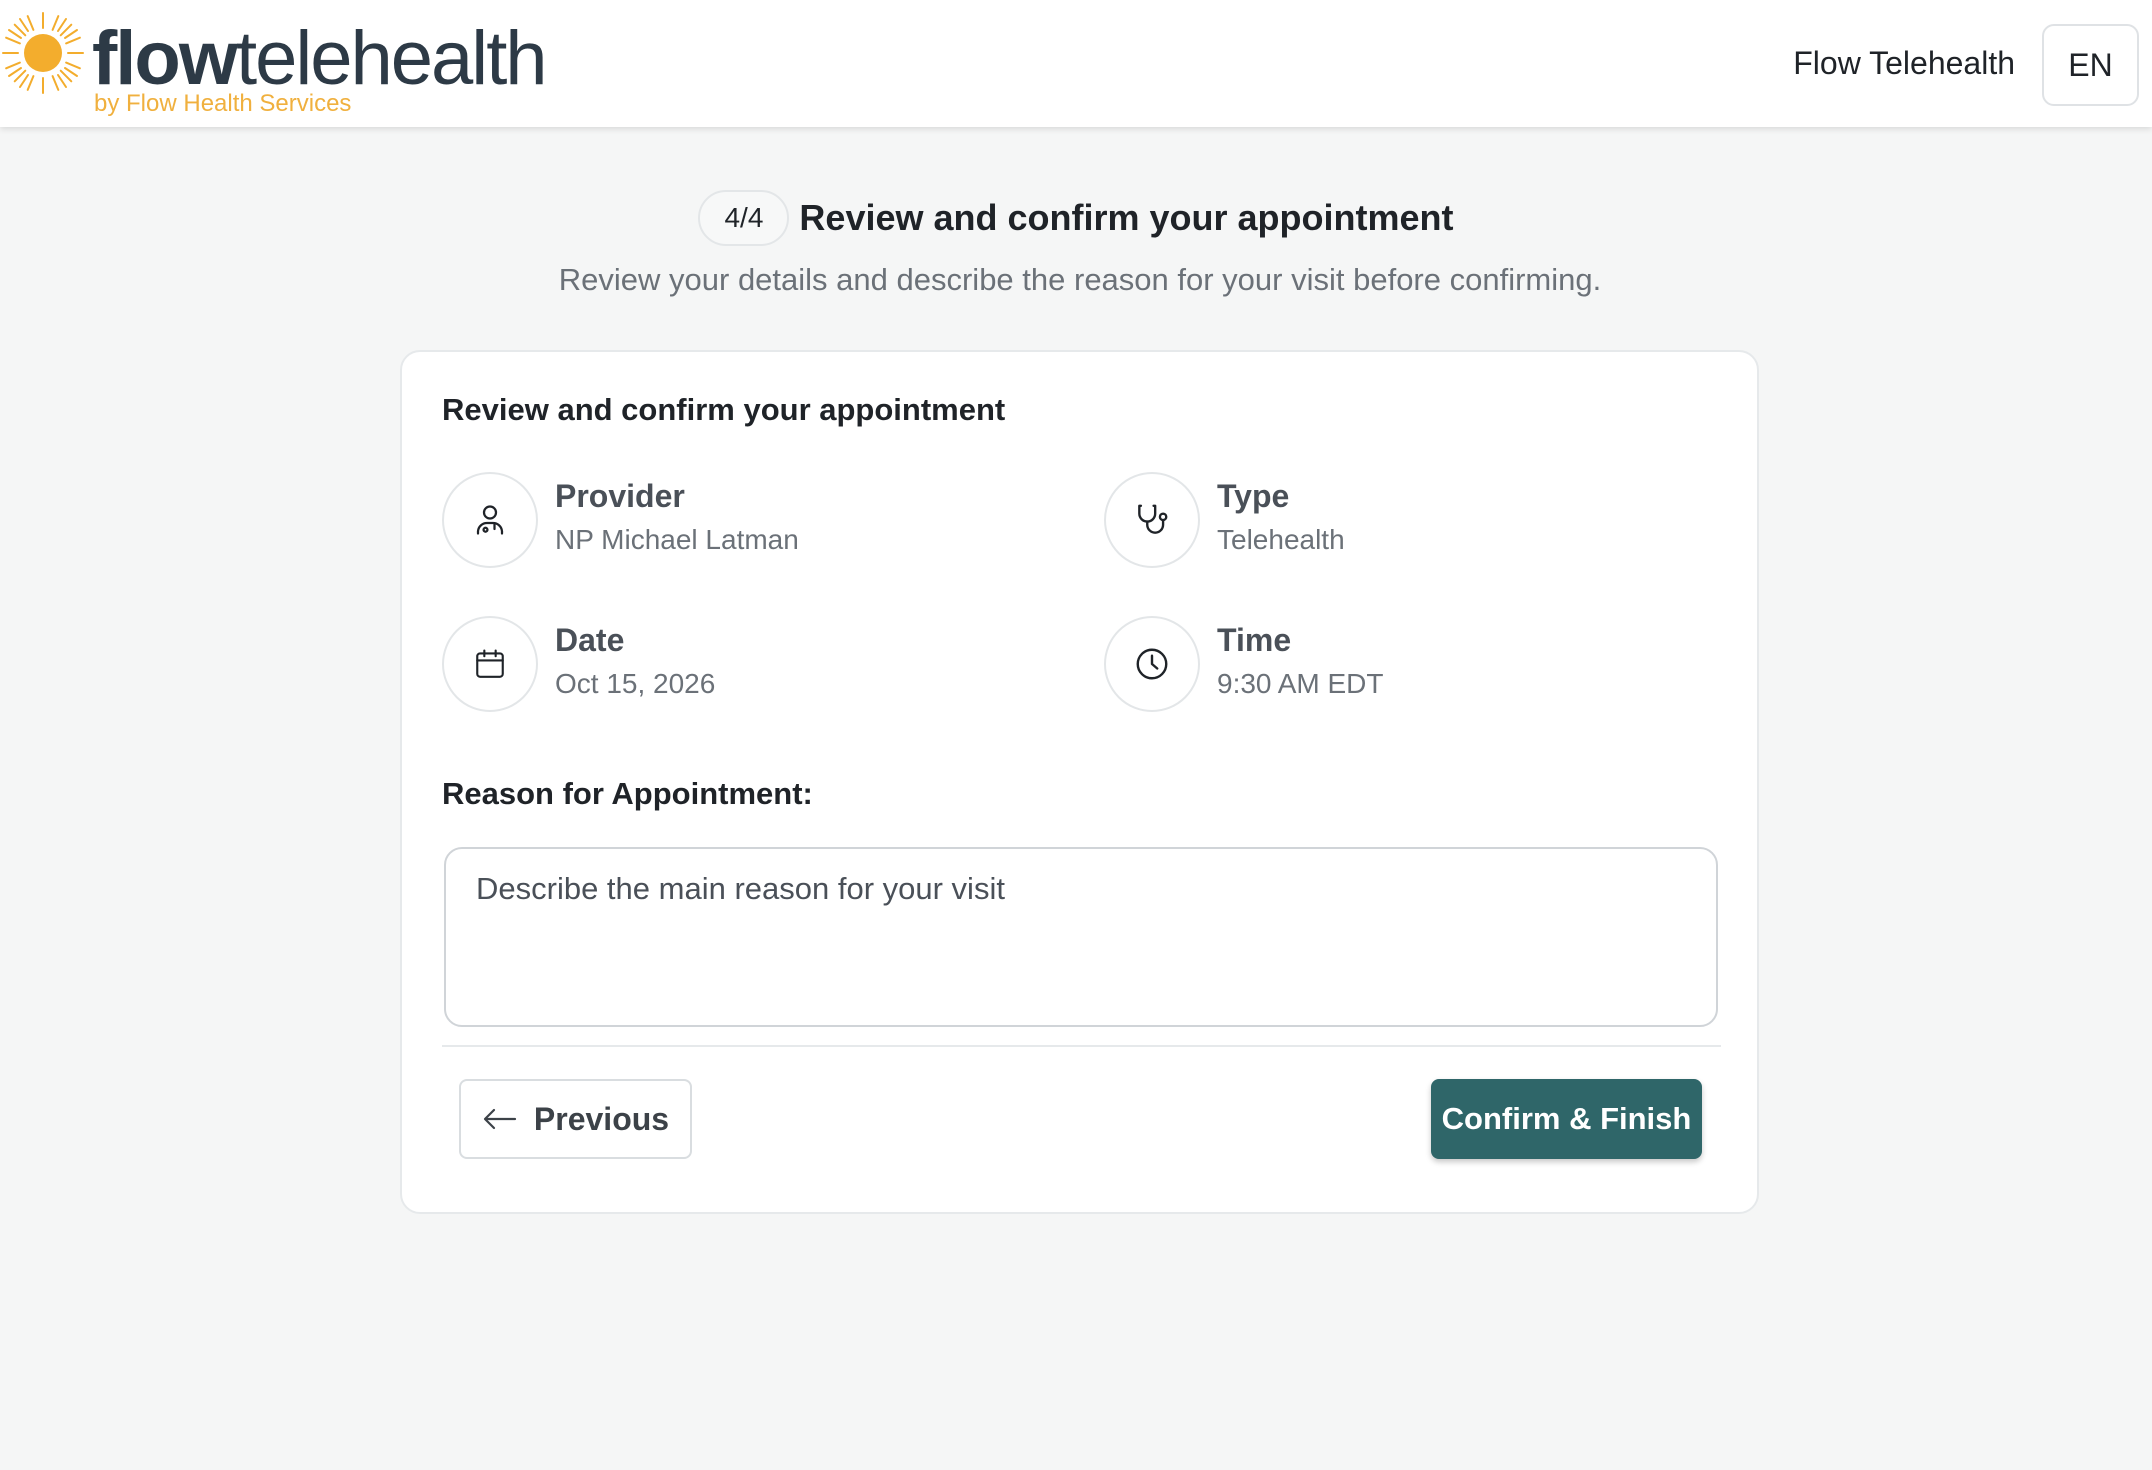 The image size is (2152, 1470). I want to click on step-indicator-badge: 4/4, so click(744, 218).